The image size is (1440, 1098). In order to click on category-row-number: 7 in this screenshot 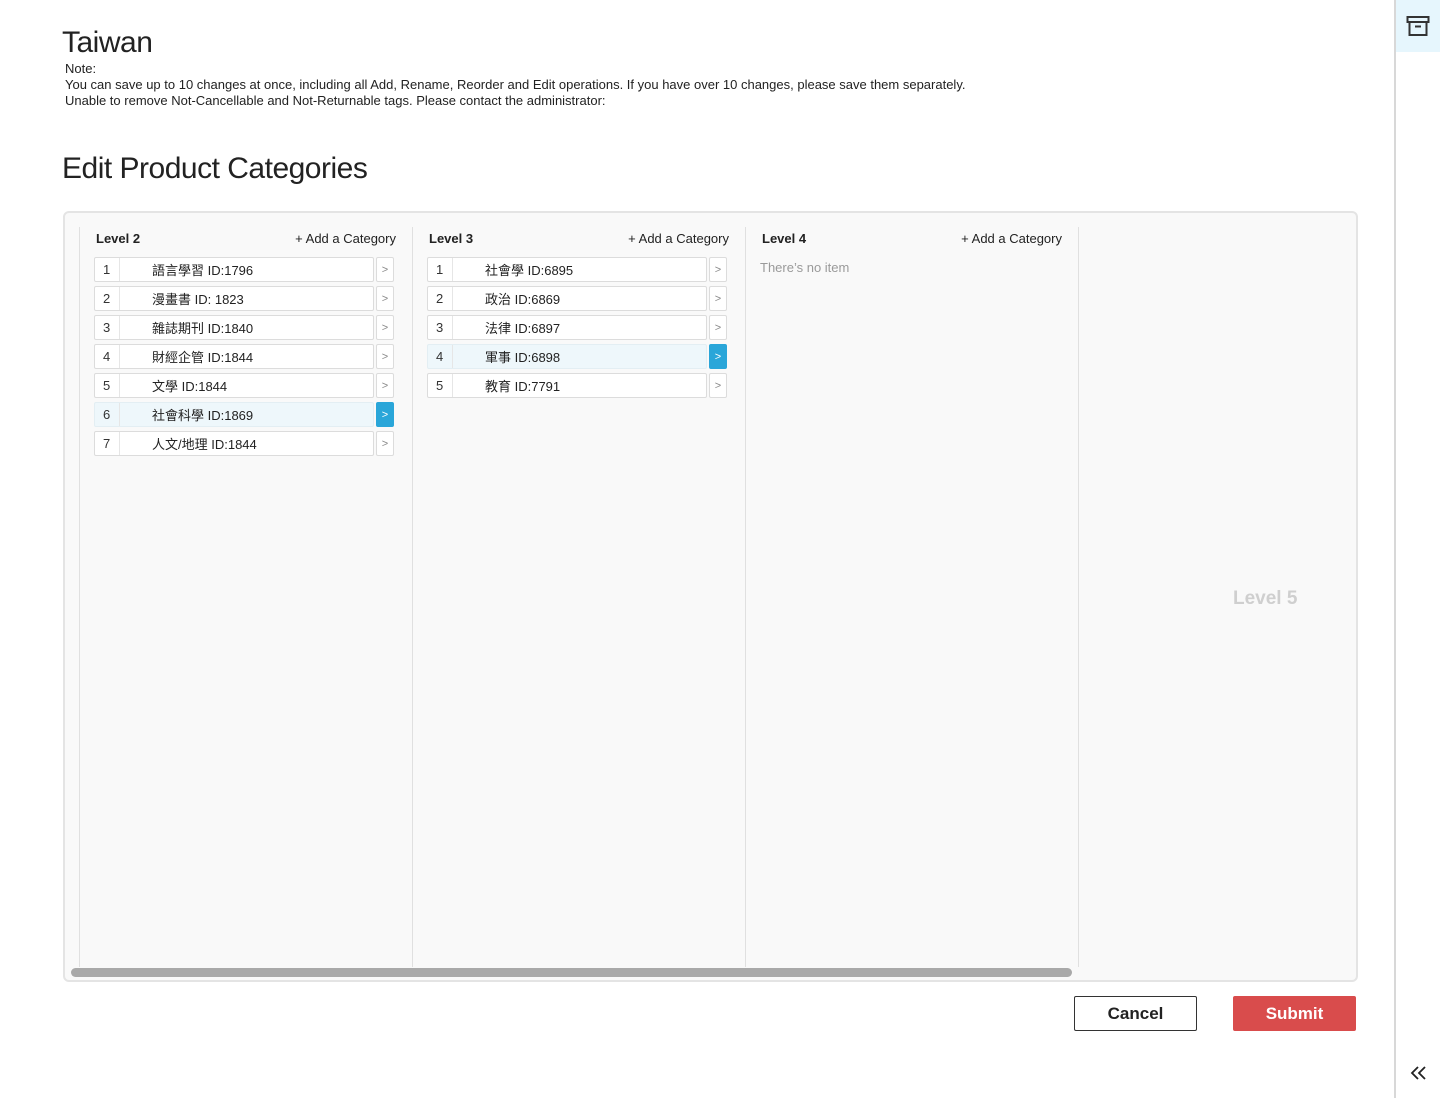, I will do `click(107, 443)`.